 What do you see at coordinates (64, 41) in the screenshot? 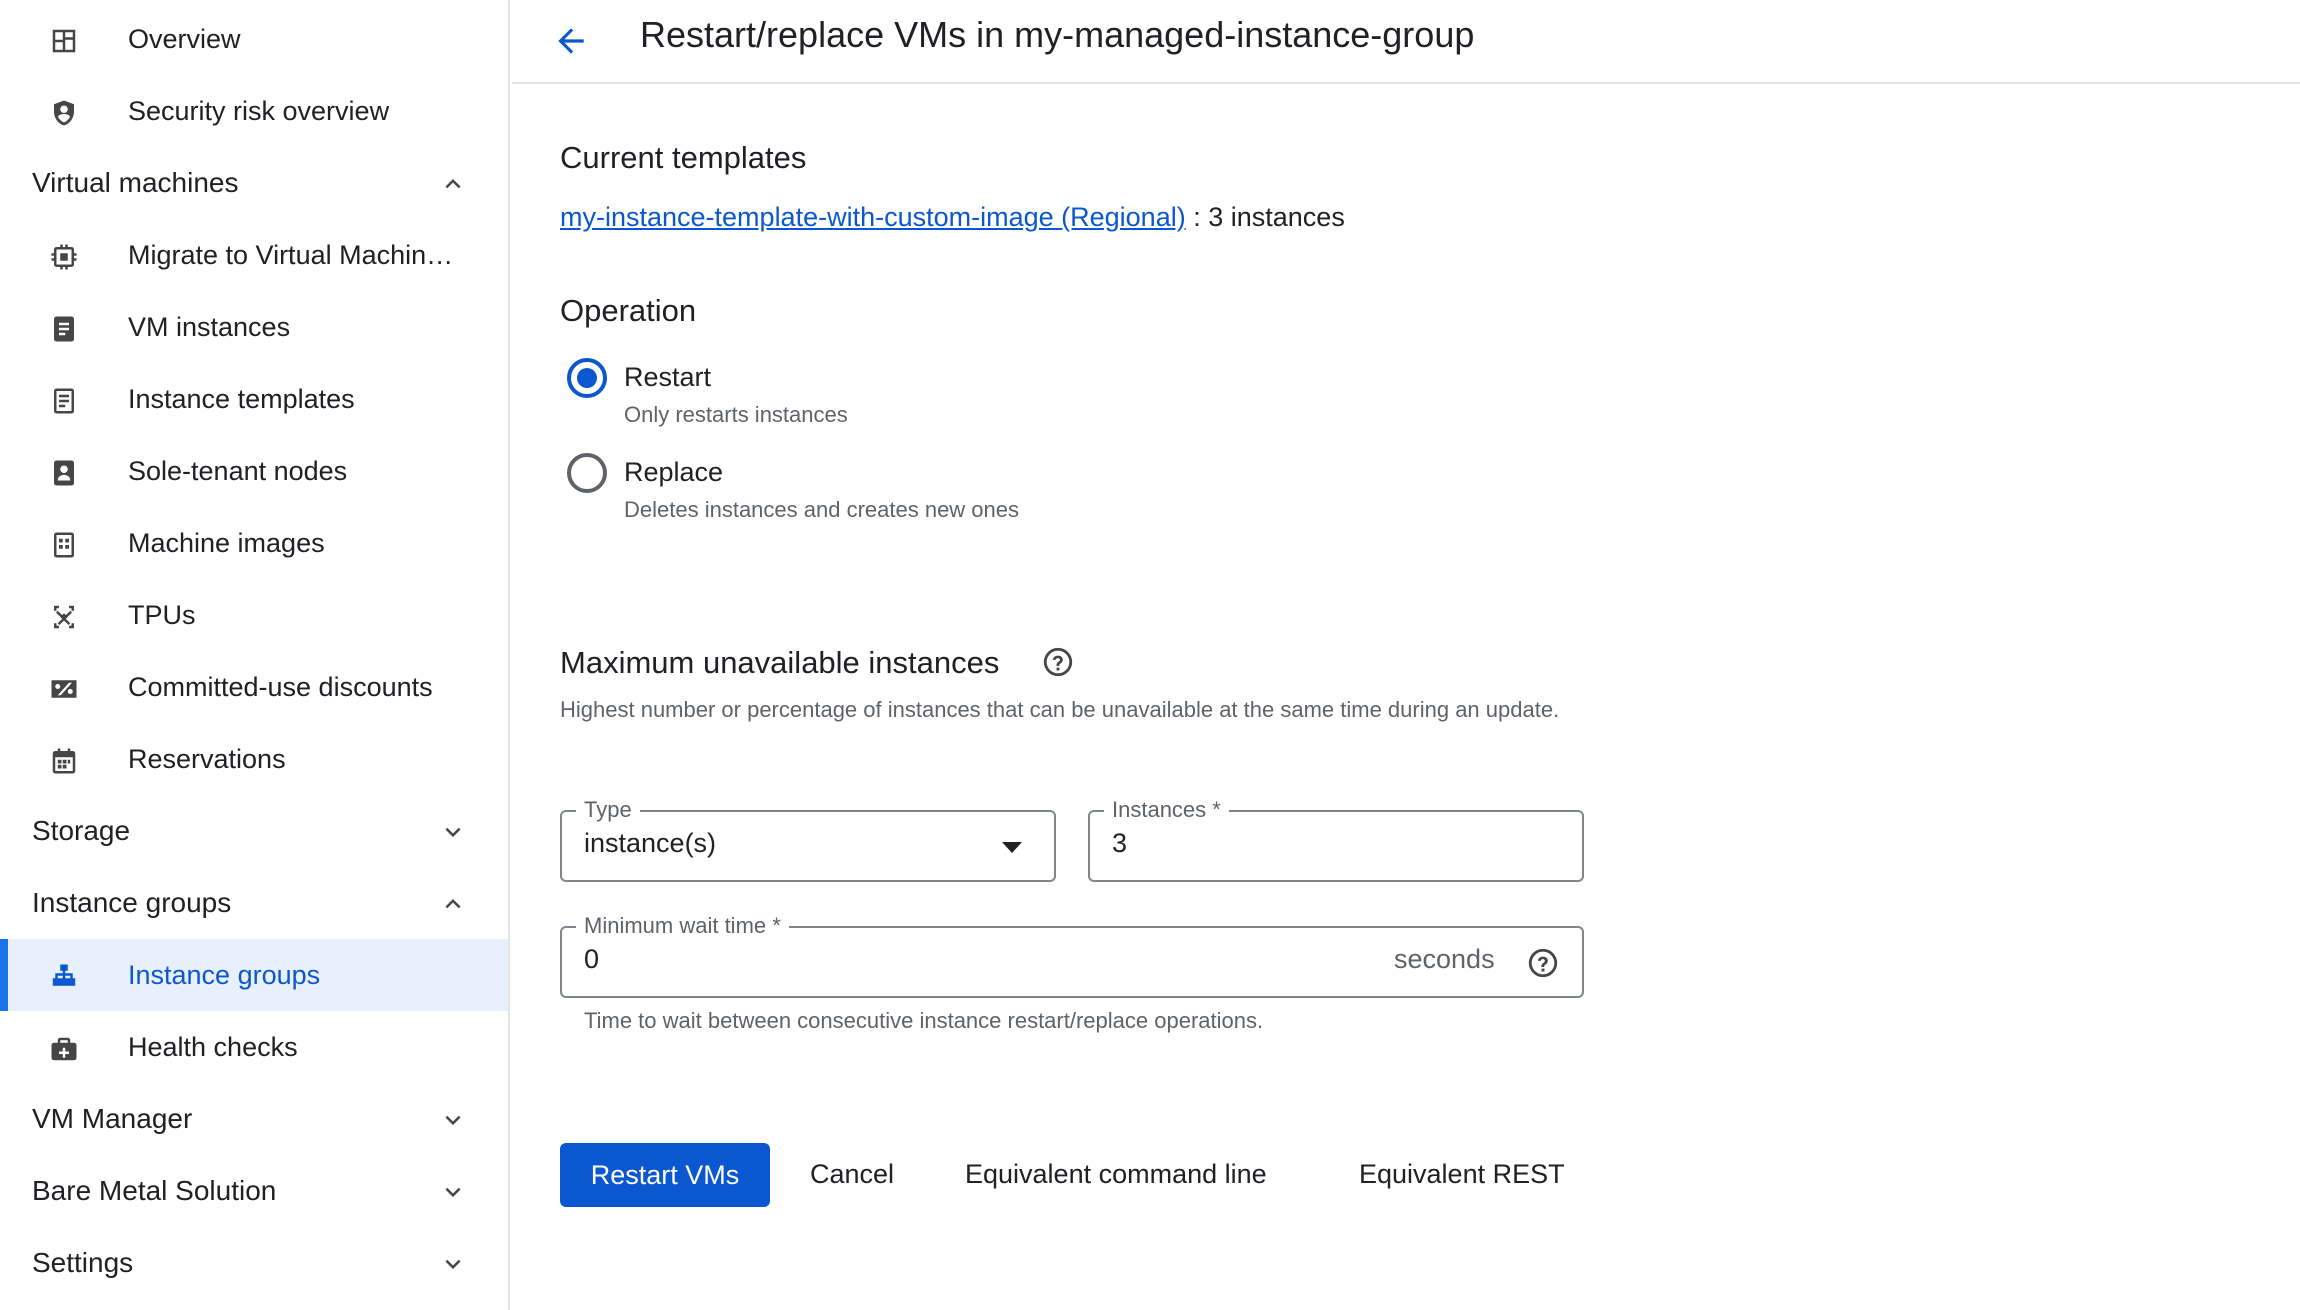
I see `dashboard-icon` at bounding box center [64, 41].